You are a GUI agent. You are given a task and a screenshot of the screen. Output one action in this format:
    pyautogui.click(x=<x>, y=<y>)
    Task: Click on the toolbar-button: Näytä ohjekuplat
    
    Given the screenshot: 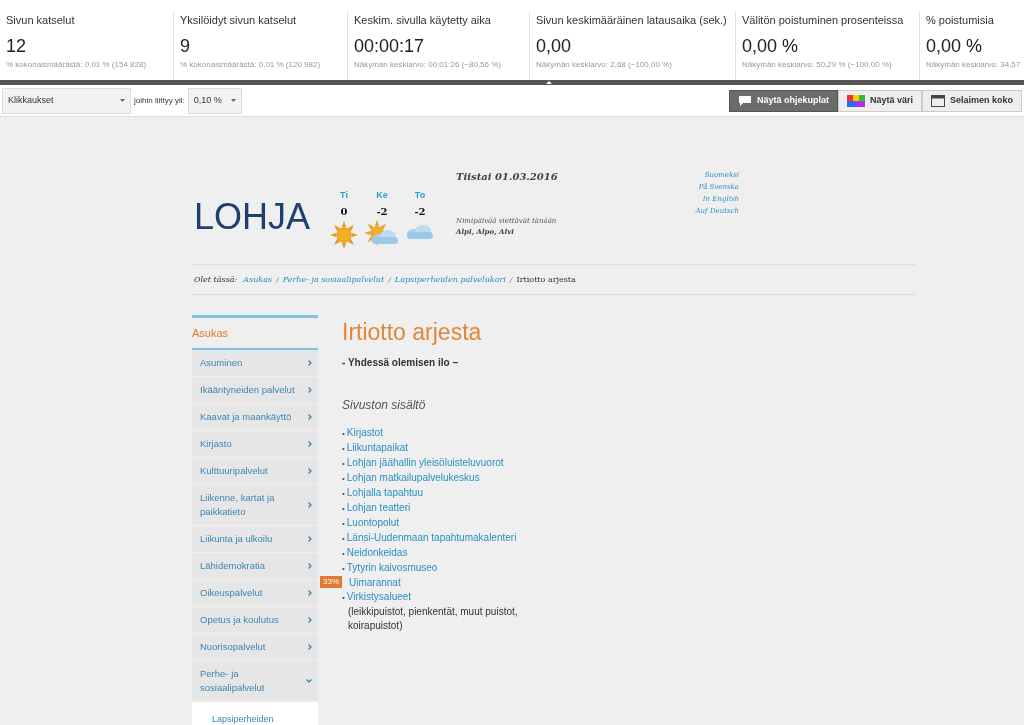 What is the action you would take?
    pyautogui.click(x=783, y=100)
    